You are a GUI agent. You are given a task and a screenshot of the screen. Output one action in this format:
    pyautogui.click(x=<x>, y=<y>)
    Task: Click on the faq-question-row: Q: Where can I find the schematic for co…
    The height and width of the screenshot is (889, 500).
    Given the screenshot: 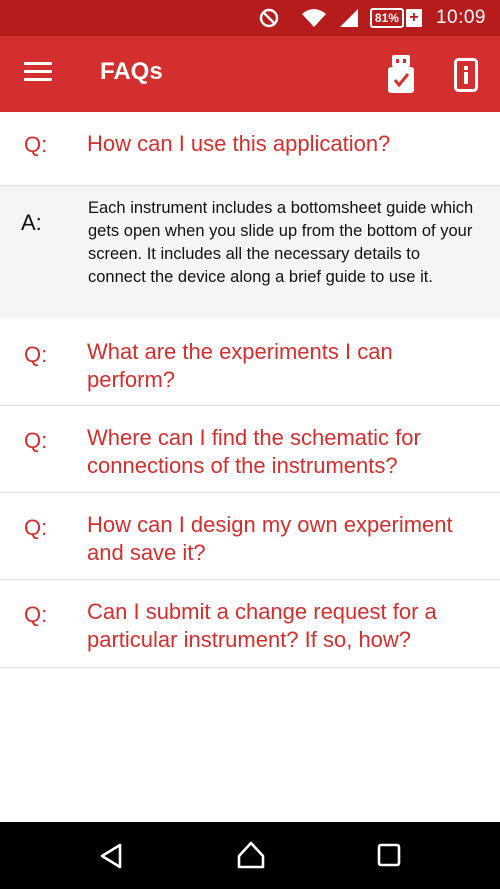 What is the action you would take?
    pyautogui.click(x=250, y=449)
    